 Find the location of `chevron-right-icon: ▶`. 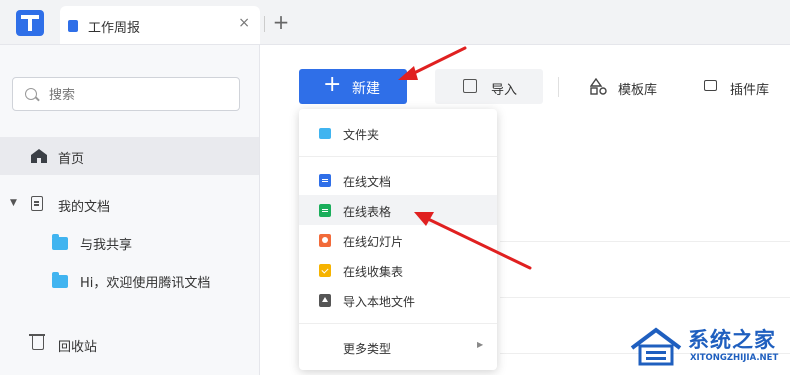

chevron-right-icon: ▶ is located at coordinates (480, 344).